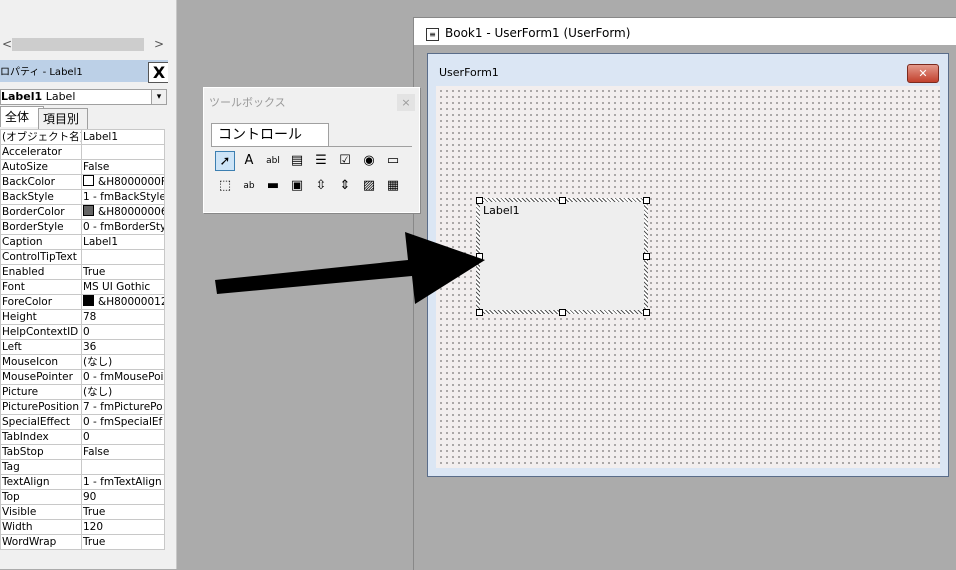 This screenshot has width=956, height=570. I want to click on property-row: Width 120, so click(82, 527).